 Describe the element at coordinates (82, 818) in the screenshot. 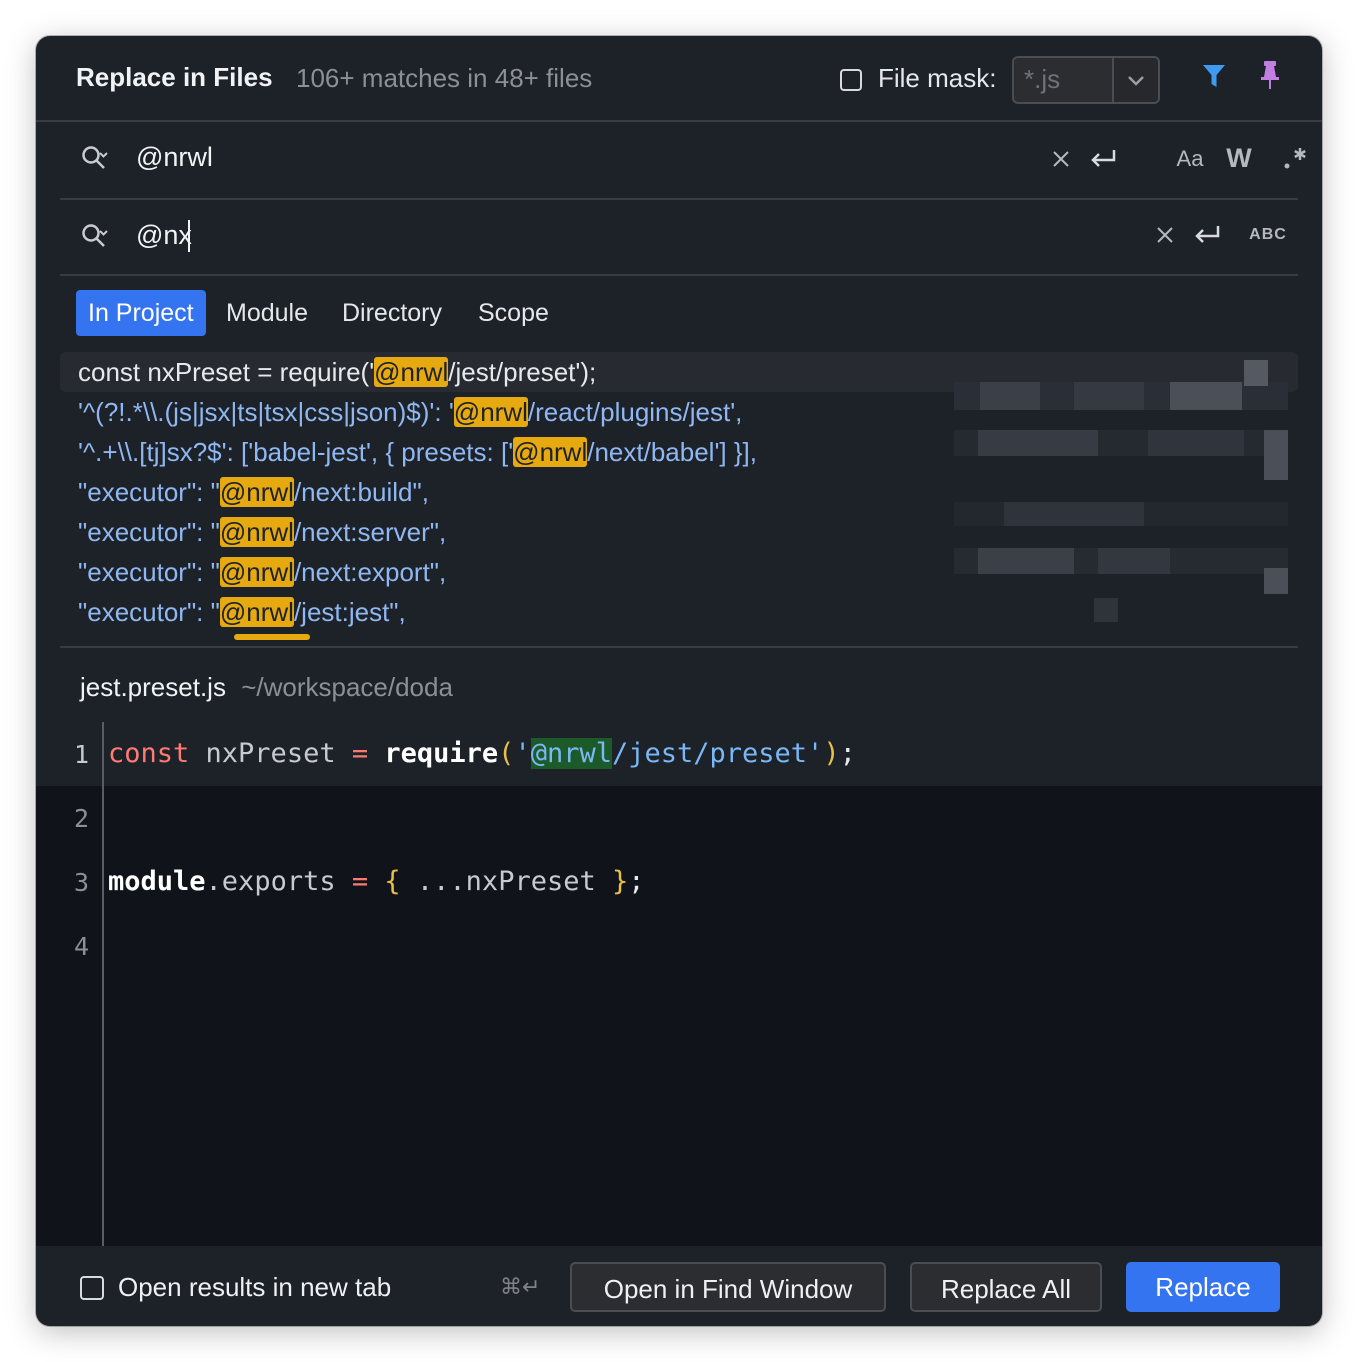

I see `line-number: 2` at that location.